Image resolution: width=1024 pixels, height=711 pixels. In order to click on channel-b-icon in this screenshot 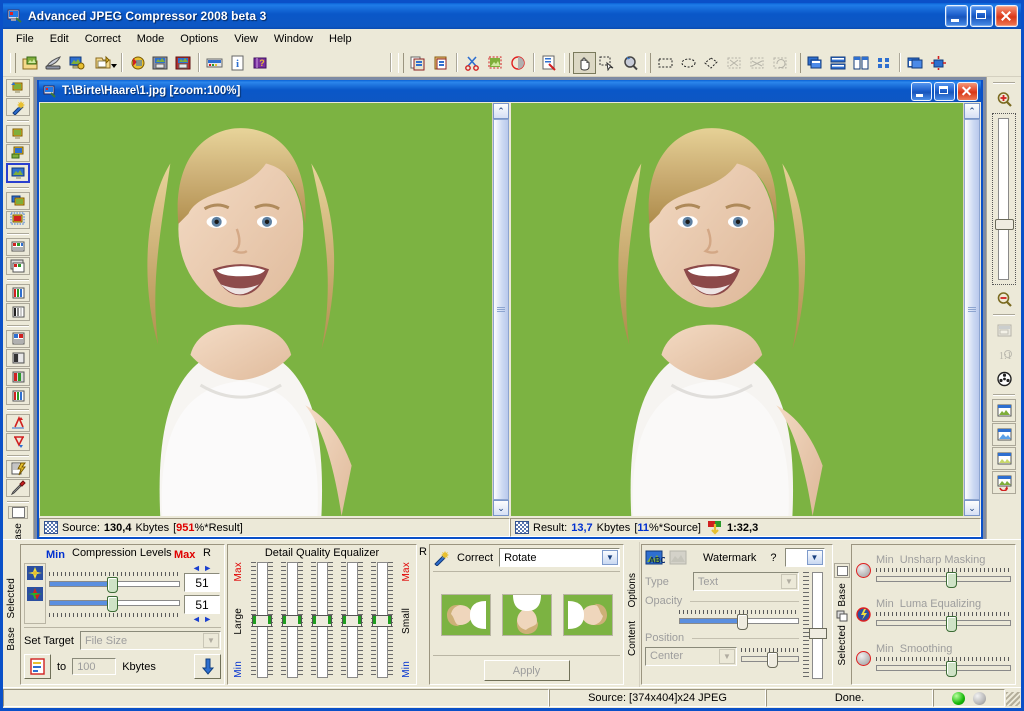, I will do `click(18, 396)`.